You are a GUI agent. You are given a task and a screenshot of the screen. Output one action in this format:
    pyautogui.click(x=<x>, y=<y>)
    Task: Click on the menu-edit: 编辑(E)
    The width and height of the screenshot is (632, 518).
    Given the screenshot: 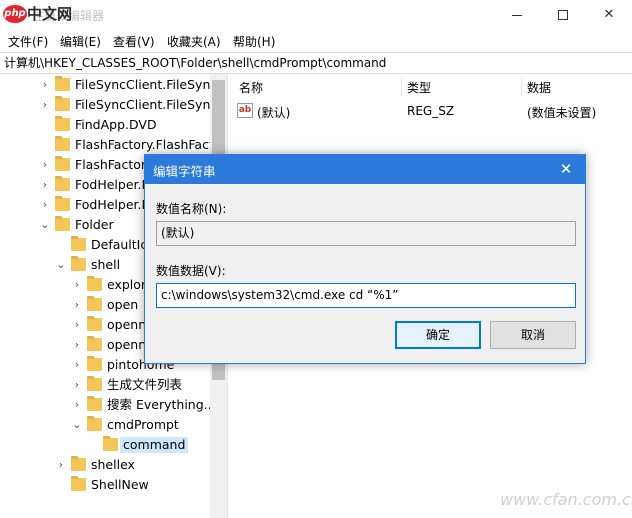 What is the action you would take?
    pyautogui.click(x=80, y=41)
    